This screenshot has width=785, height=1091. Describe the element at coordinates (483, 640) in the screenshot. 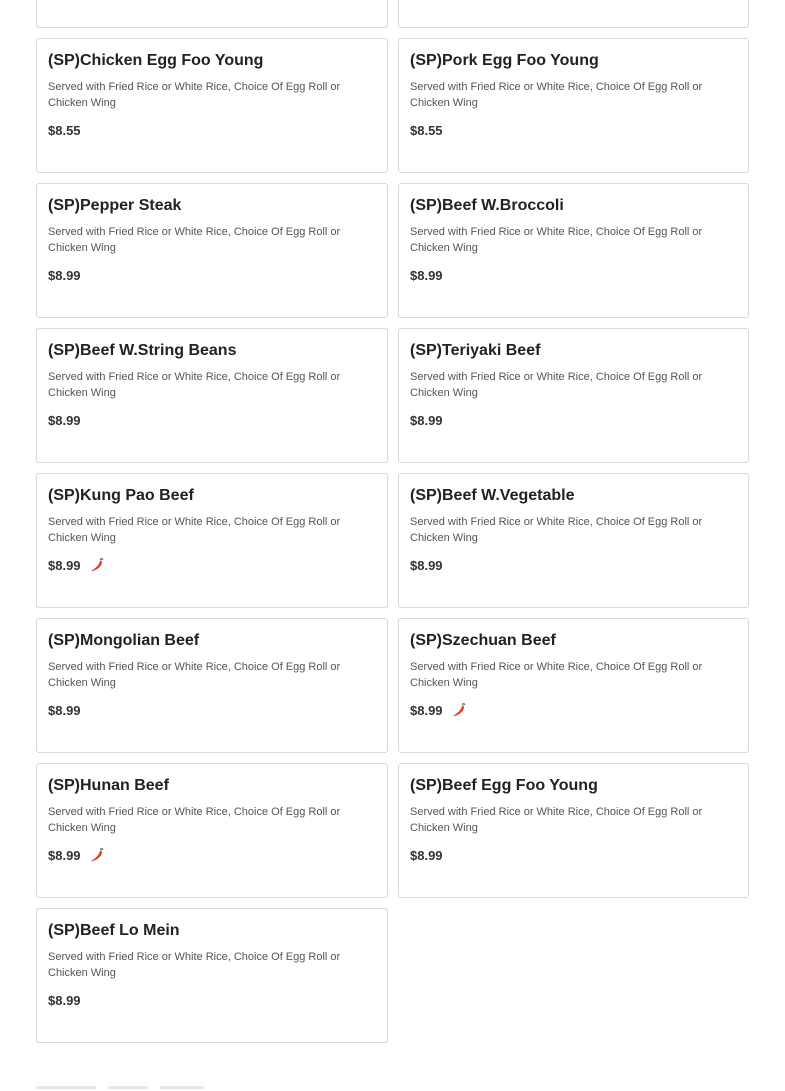

I see `menu-item-name: (SP)Szechuan Beef` at that location.